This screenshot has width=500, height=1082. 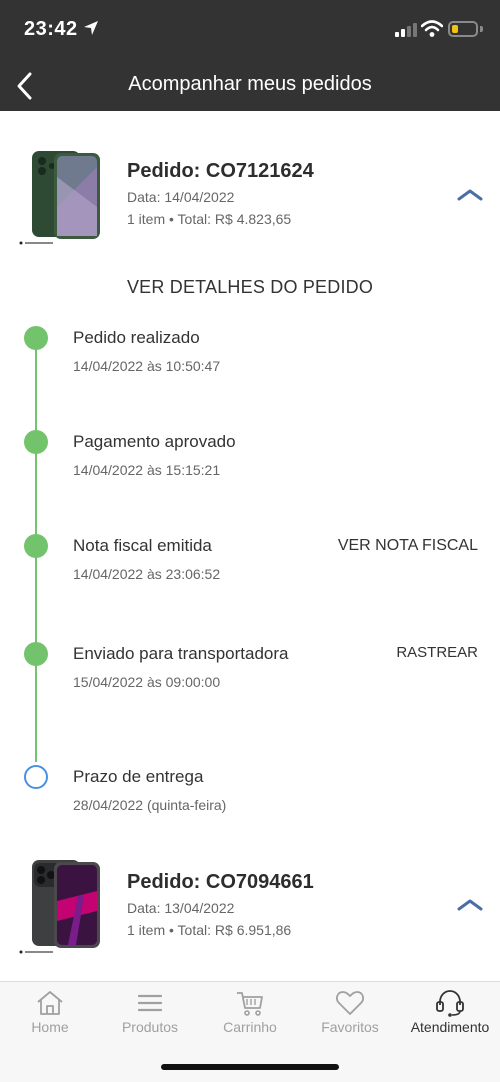 I want to click on order-summary: 1 item • Total: R$ 6.951,86, so click(x=209, y=930).